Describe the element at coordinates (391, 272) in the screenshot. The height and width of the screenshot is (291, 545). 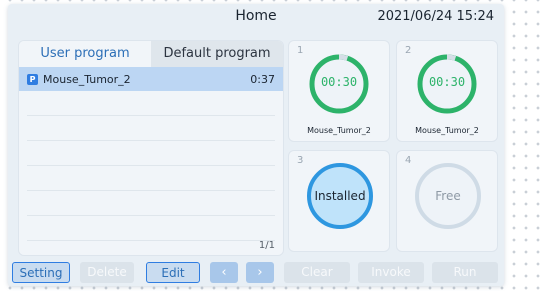
I see `invoke-button: Invoke` at that location.